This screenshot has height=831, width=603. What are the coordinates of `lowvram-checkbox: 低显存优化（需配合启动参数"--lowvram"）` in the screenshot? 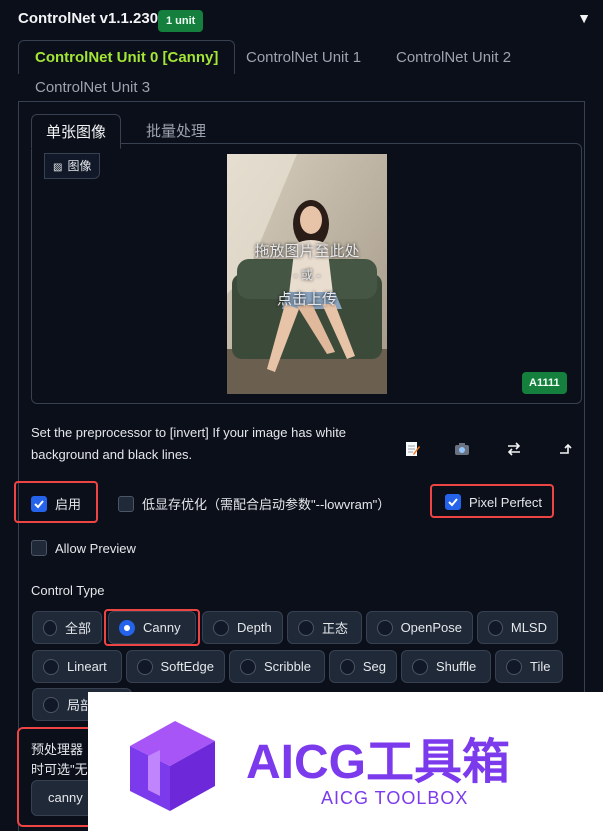 It's located at (254, 503).